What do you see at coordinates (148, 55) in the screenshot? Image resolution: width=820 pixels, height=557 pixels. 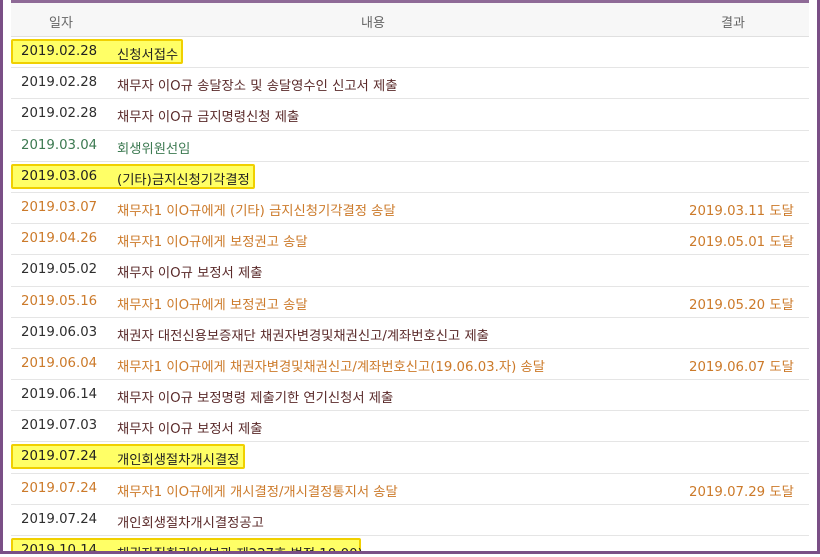 I see `row-content: 신청서접수` at bounding box center [148, 55].